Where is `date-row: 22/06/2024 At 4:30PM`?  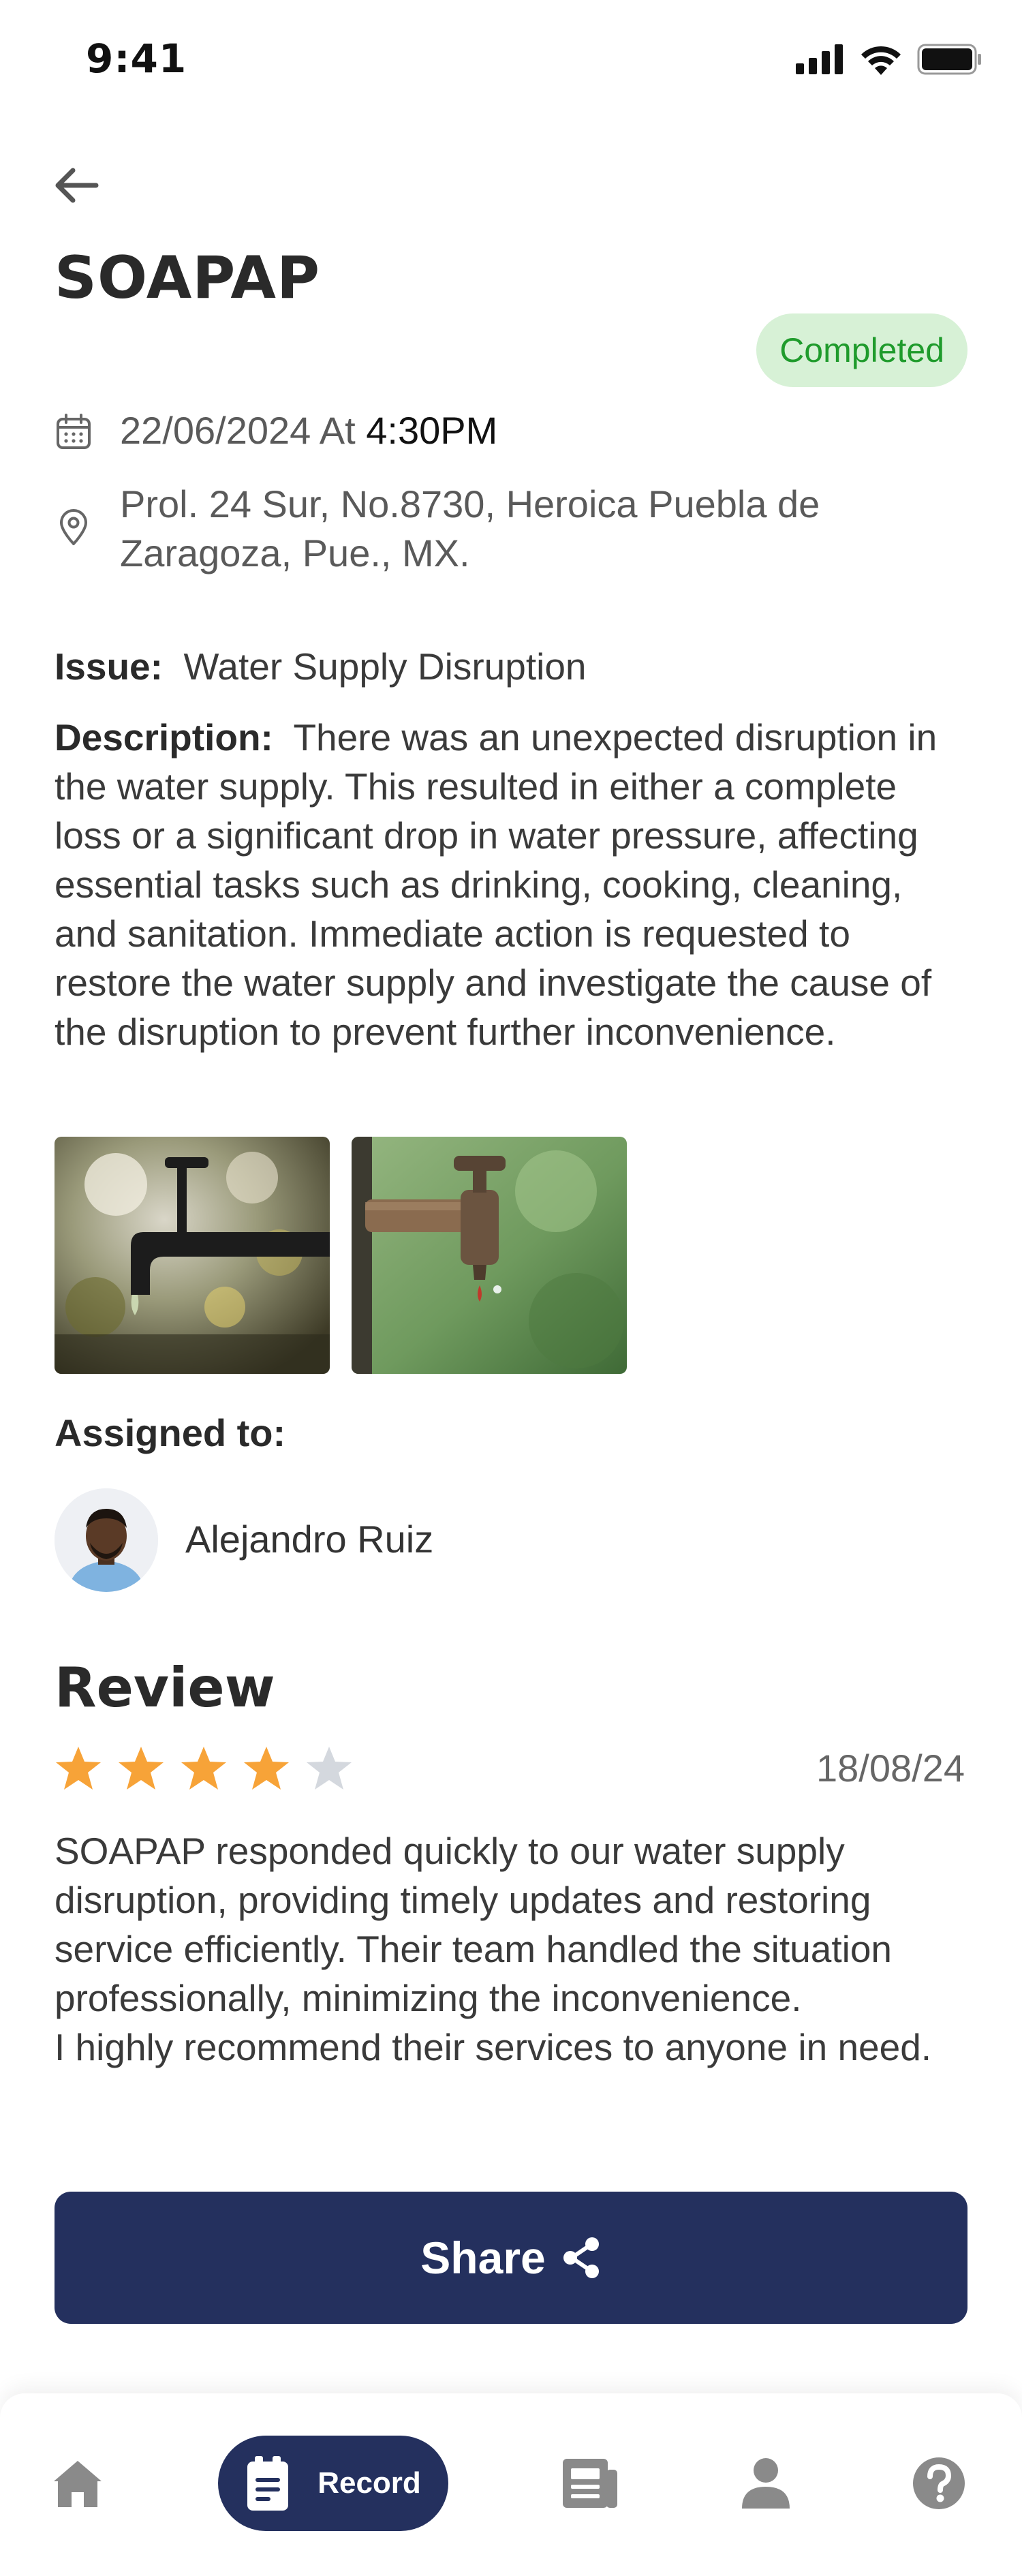 date-row: 22/06/2024 At 4:30PM is located at coordinates (276, 430).